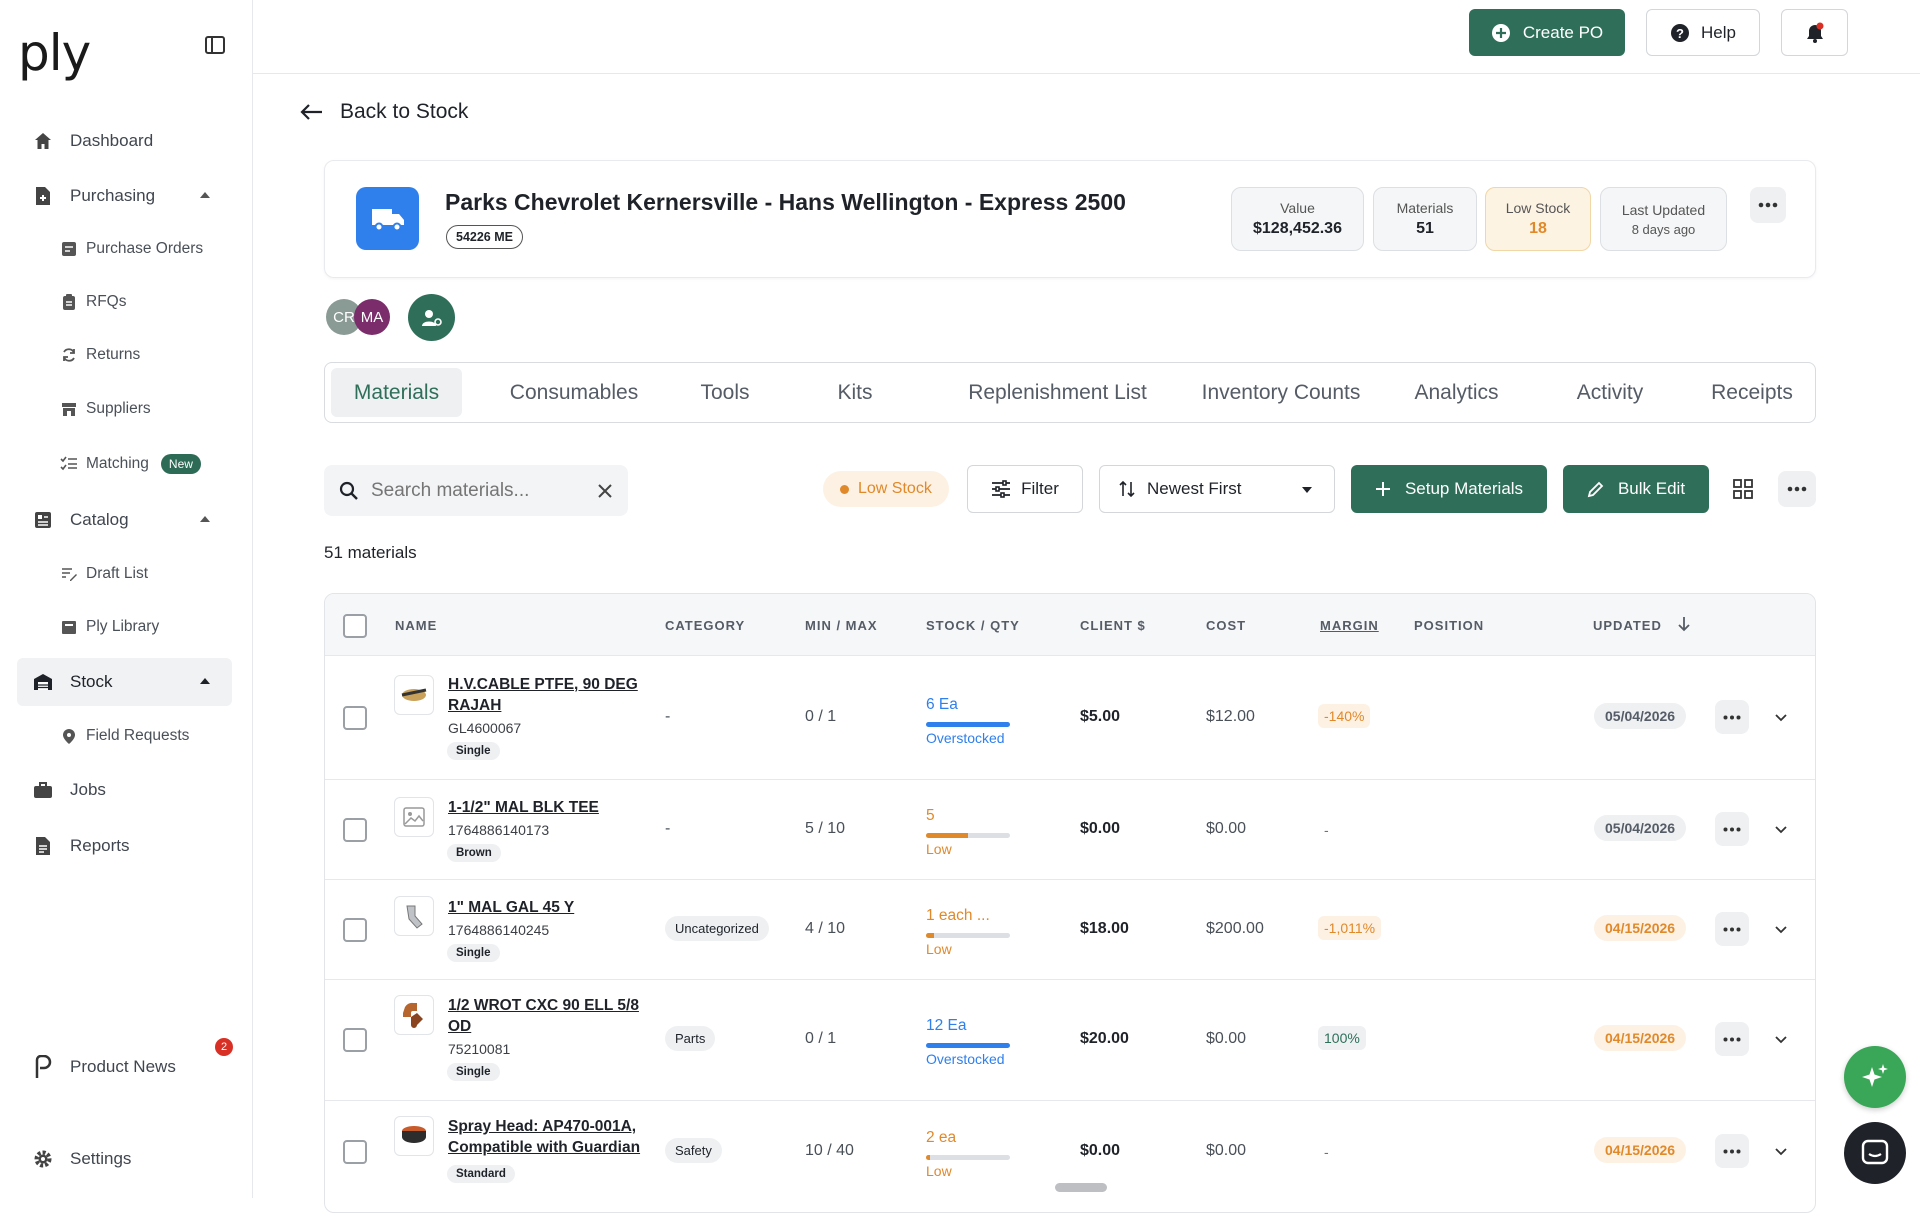  Describe the element at coordinates (396, 392) in the screenshot. I see `tab-materials: Materials` at that location.